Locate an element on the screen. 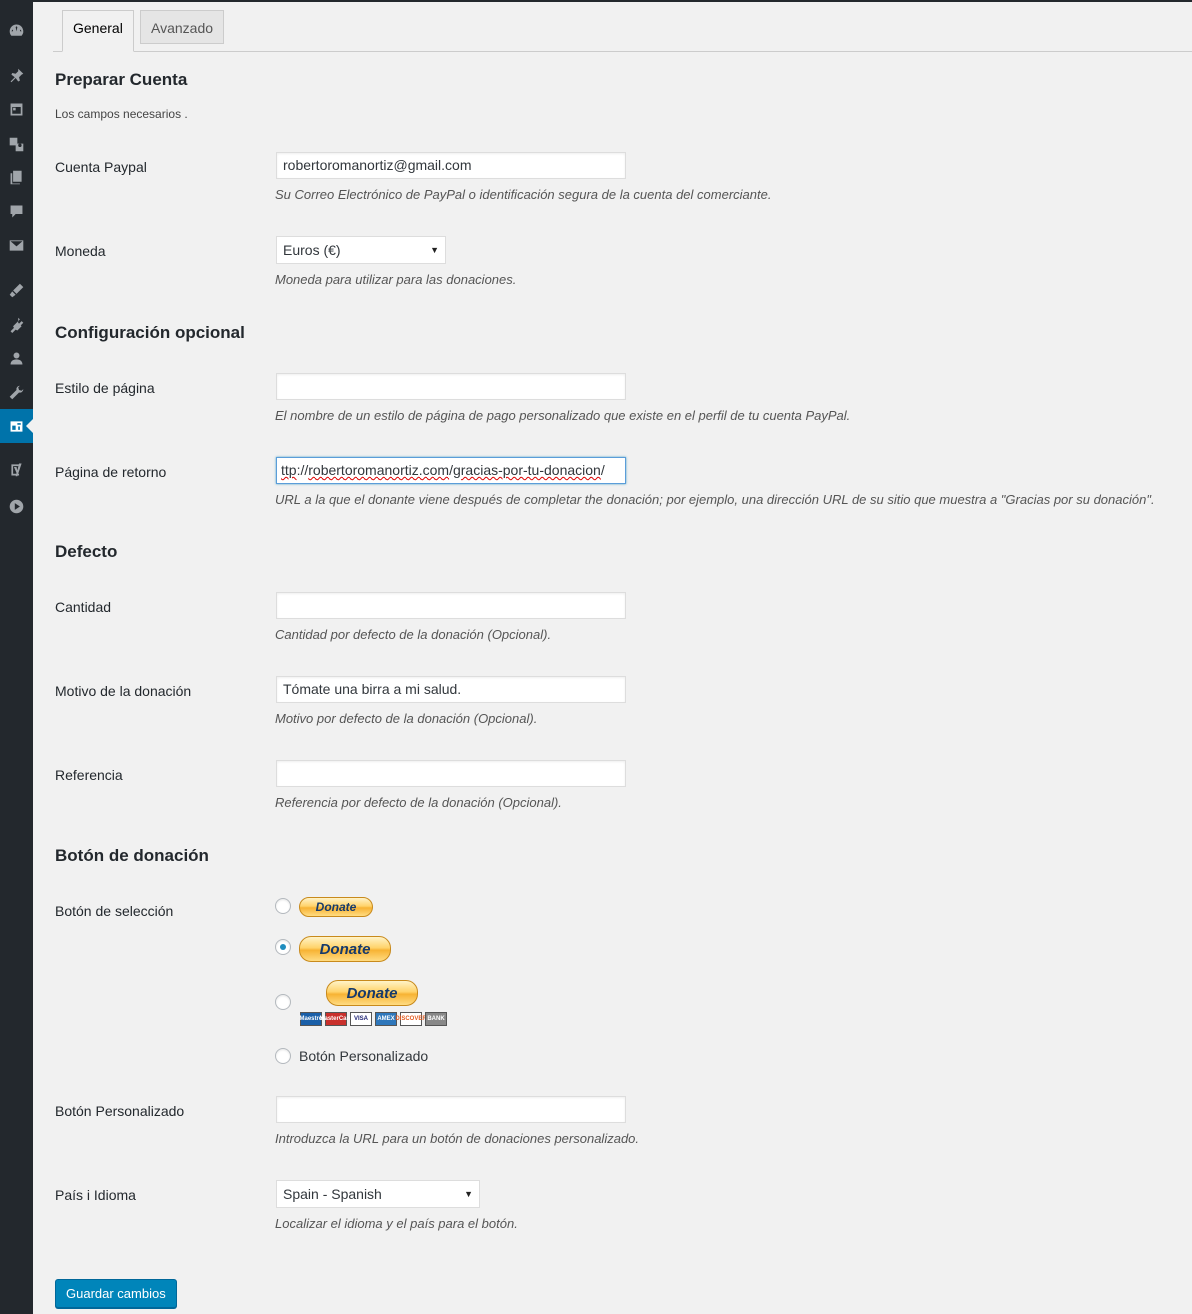 The image size is (1192, 1314). plugins-icon is located at coordinates (16, 324).